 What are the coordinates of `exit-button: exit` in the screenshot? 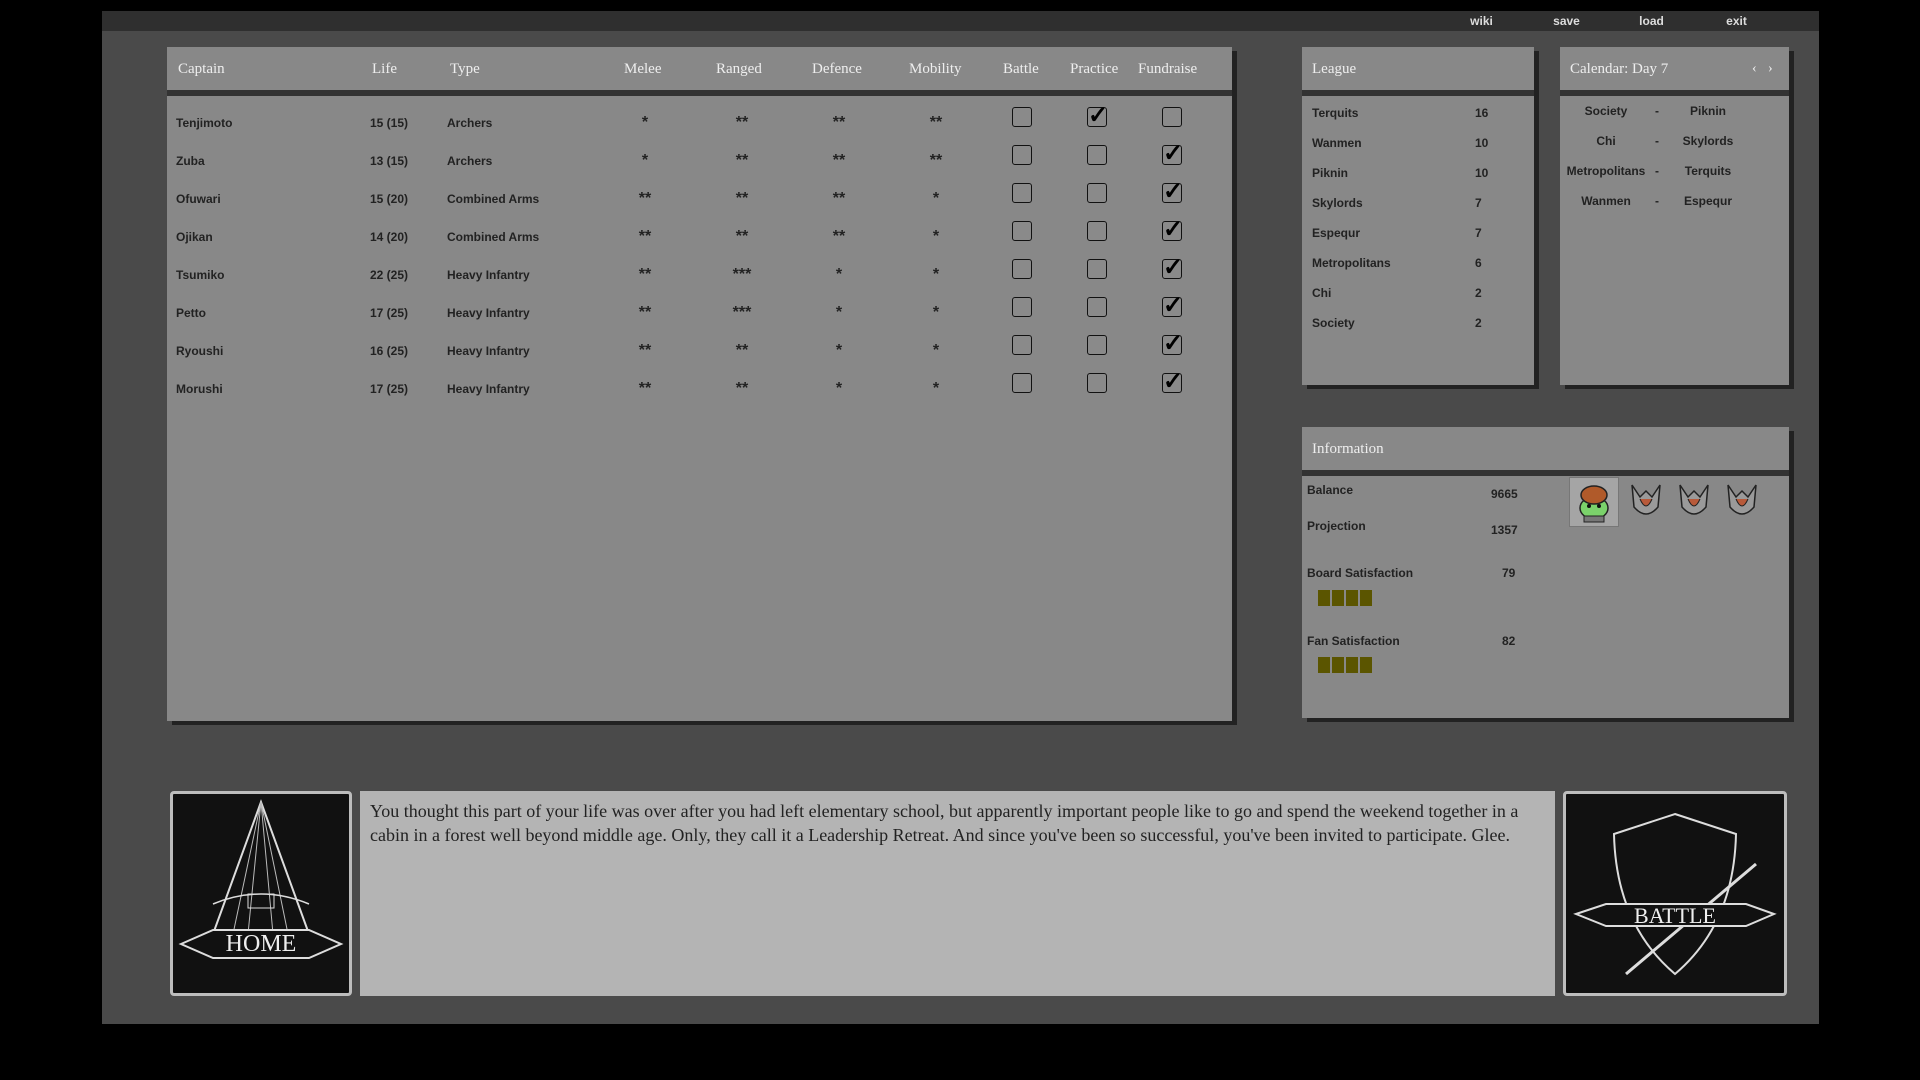 It's located at (1736, 21).